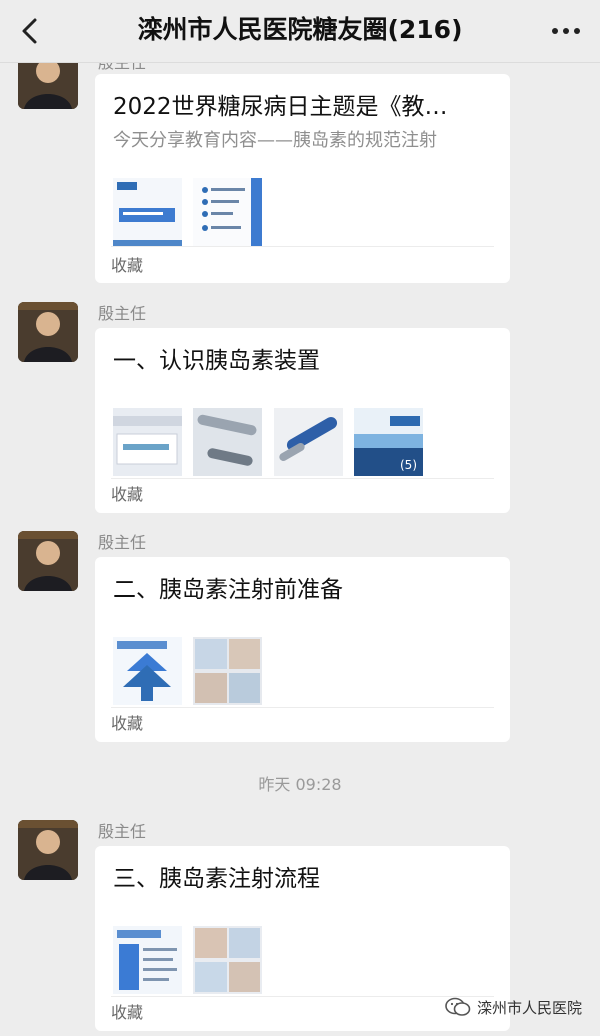 The image size is (600, 1036). Describe the element at coordinates (302, 649) in the screenshot. I see `message-card: 二、胰岛素注射前准备 收藏` at that location.